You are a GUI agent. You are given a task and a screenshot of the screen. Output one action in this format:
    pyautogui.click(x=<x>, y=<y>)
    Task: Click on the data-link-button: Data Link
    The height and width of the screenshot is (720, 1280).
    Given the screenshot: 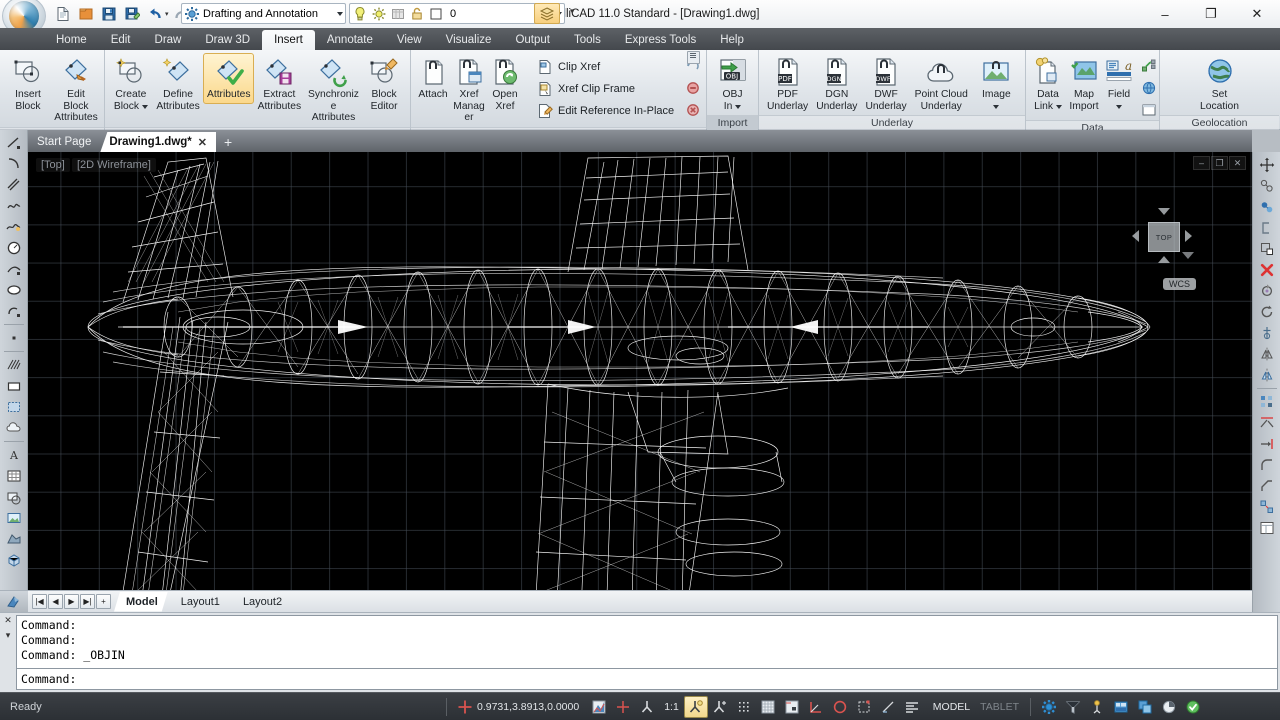 What is the action you would take?
    pyautogui.click(x=1048, y=84)
    